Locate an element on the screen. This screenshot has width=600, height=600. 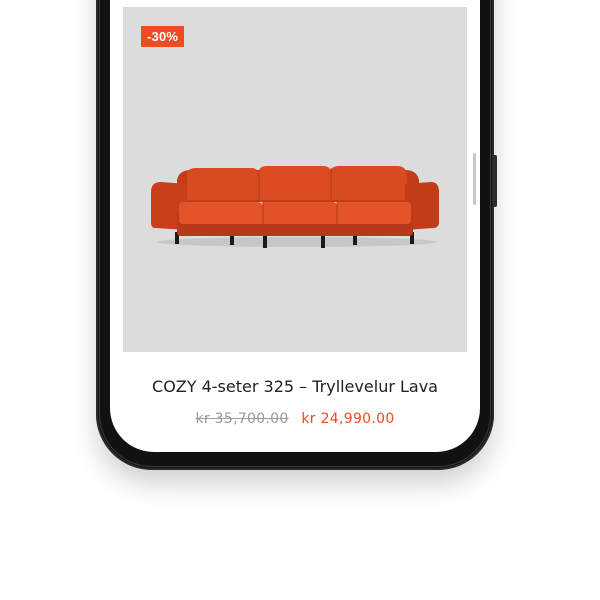
scrollbar is located at coordinates (474, 179).